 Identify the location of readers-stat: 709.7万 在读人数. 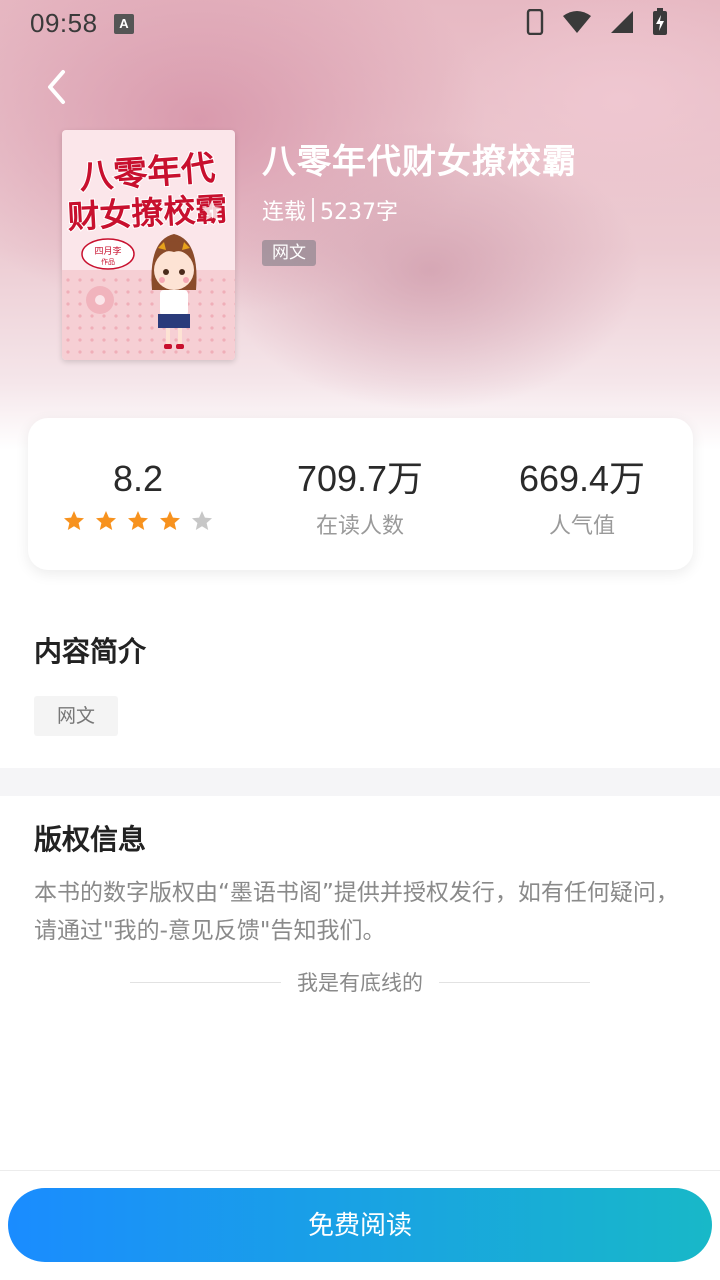
(360, 499).